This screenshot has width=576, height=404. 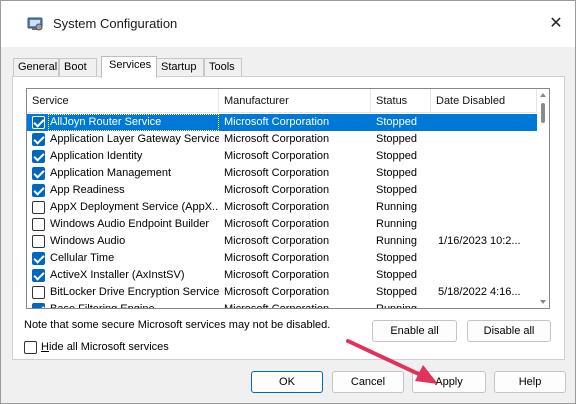 What do you see at coordinates (123, 101) in the screenshot?
I see `column-header-service: Service` at bounding box center [123, 101].